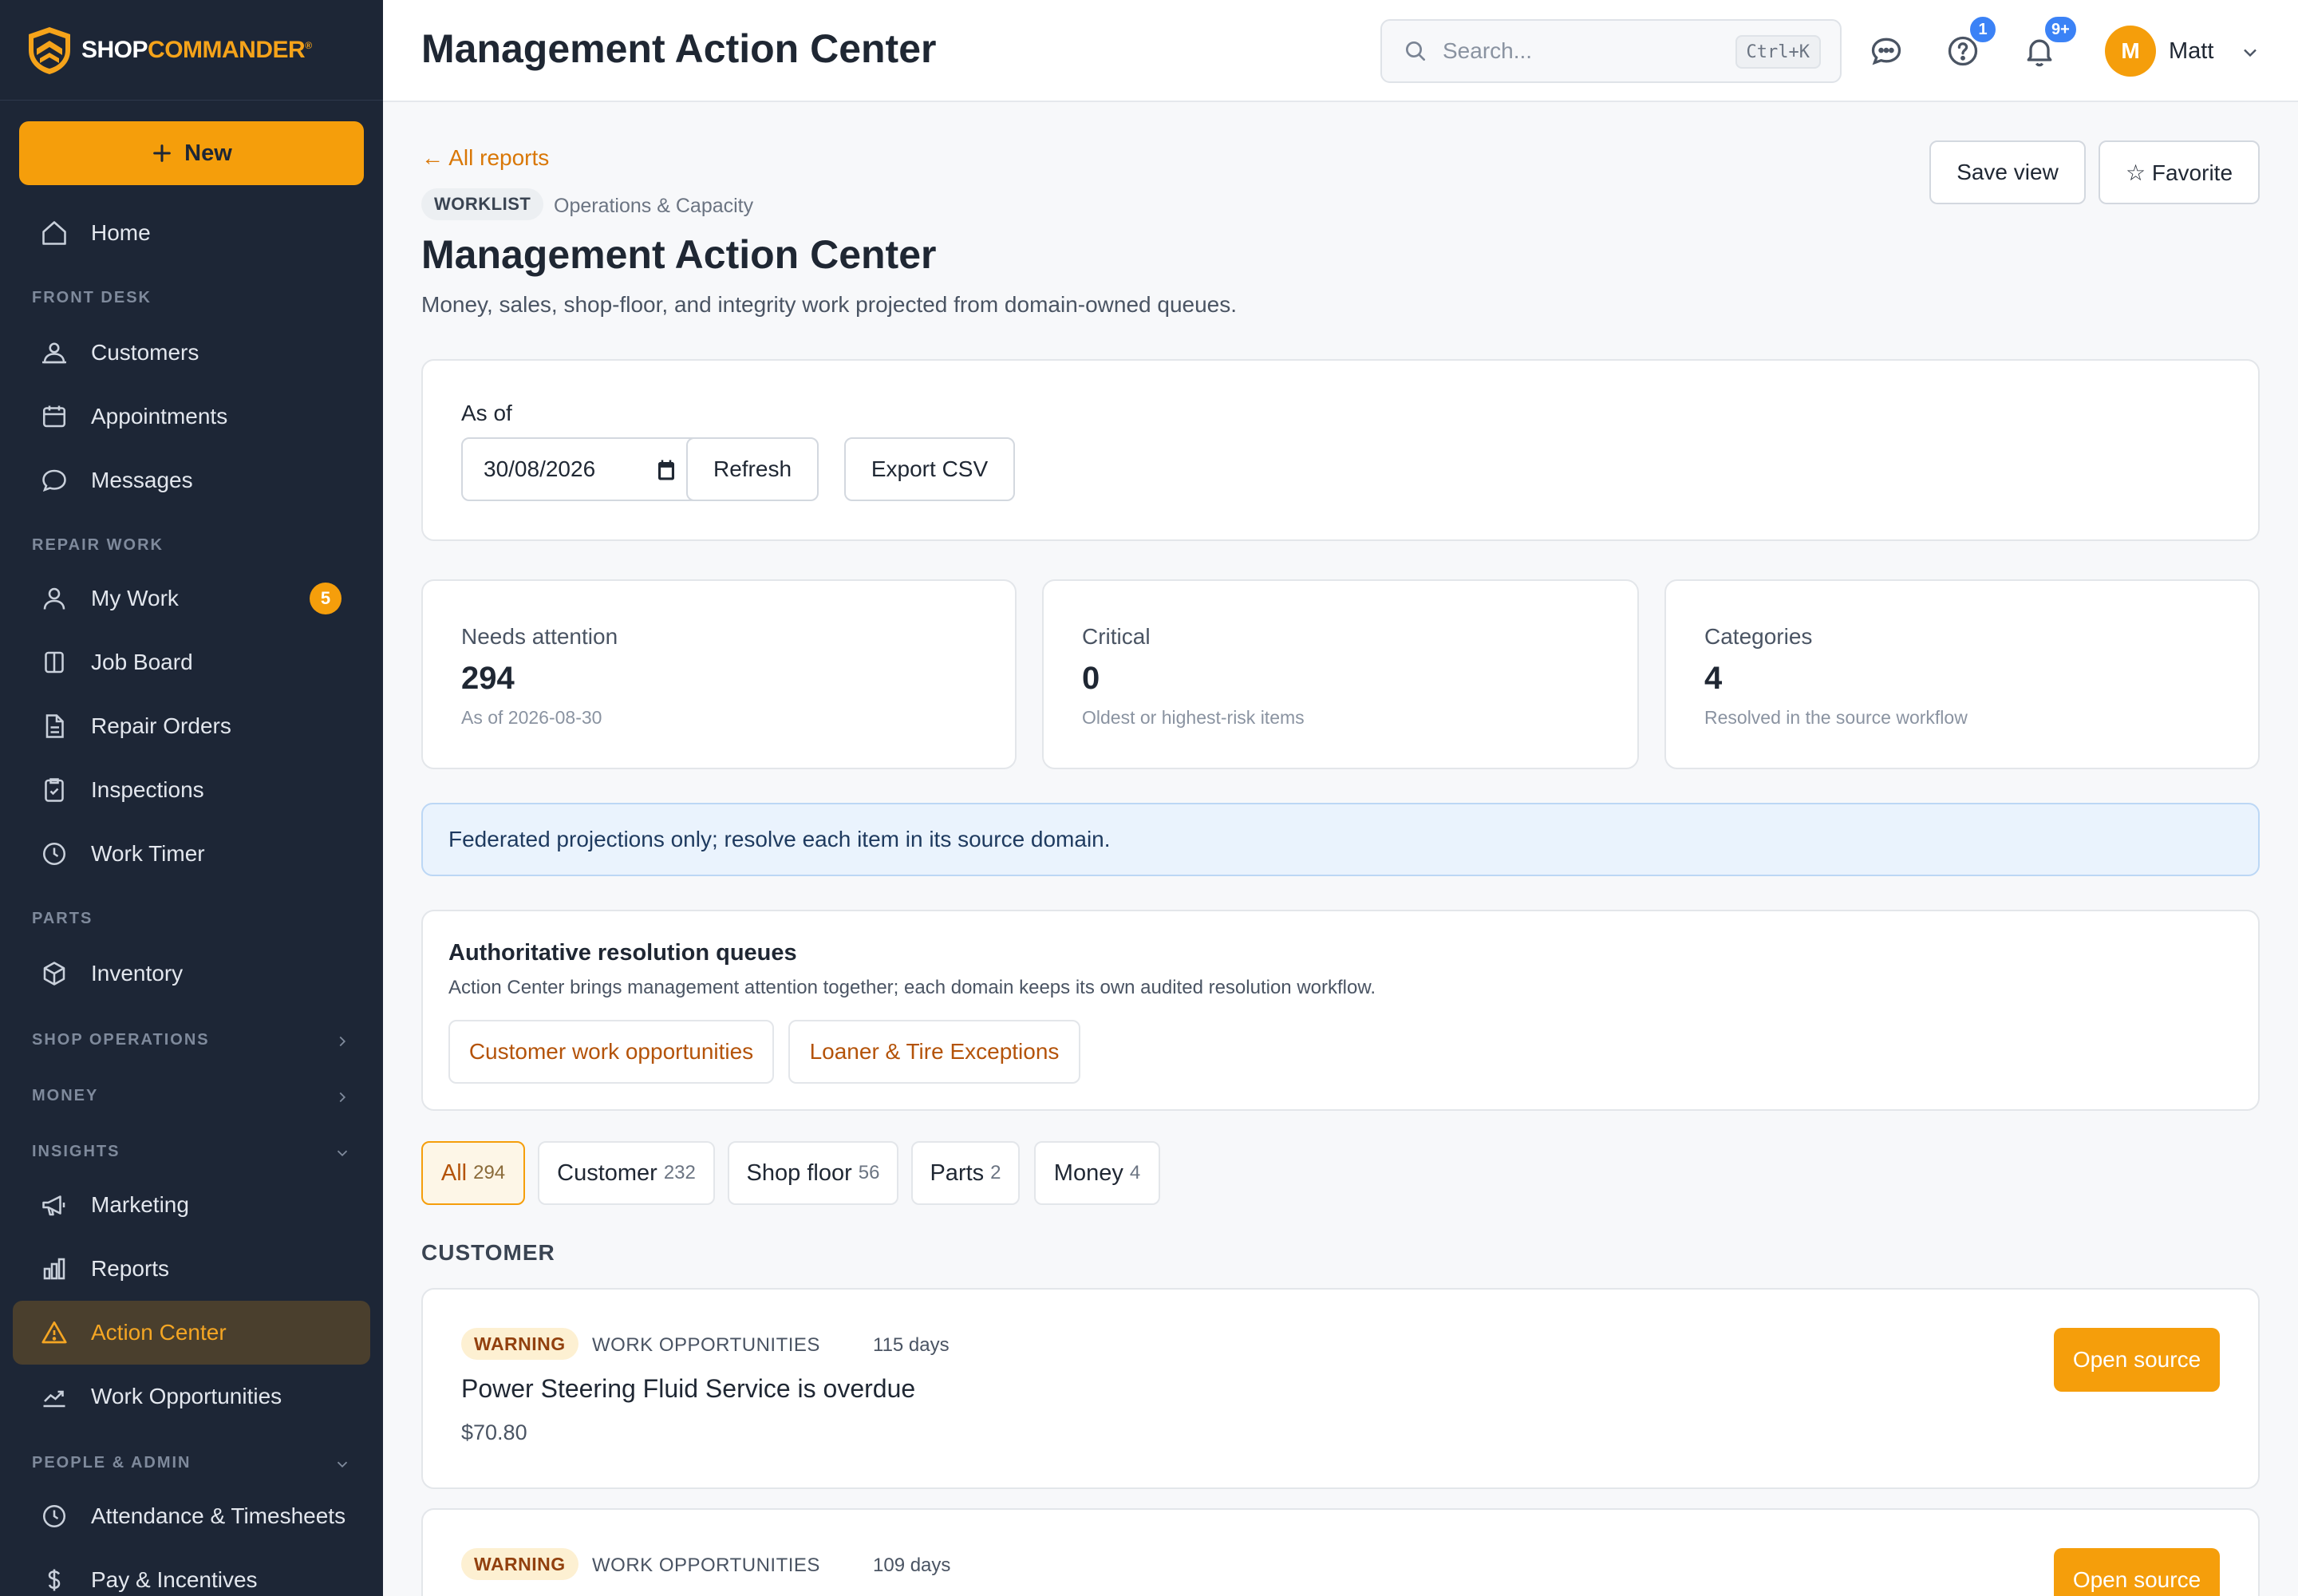  I want to click on sidebar-item-pay: Pay & Incentives, so click(191, 1572).